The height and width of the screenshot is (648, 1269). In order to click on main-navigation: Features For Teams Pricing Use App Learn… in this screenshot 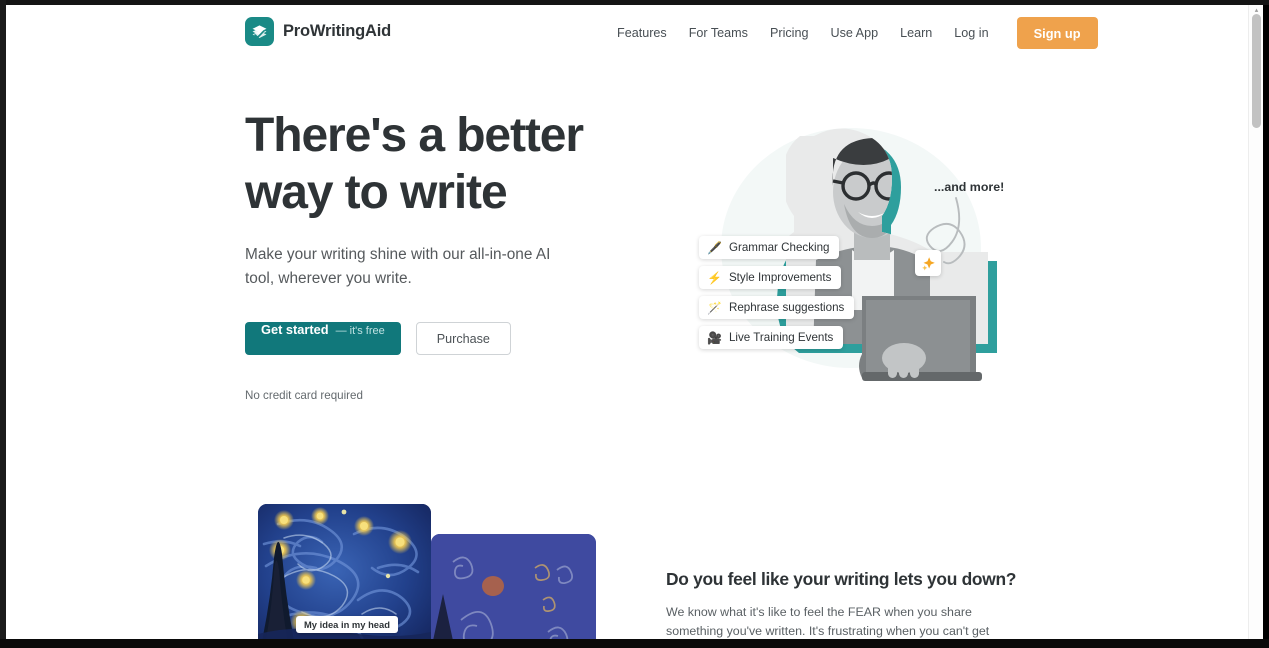, I will do `click(852, 33)`.